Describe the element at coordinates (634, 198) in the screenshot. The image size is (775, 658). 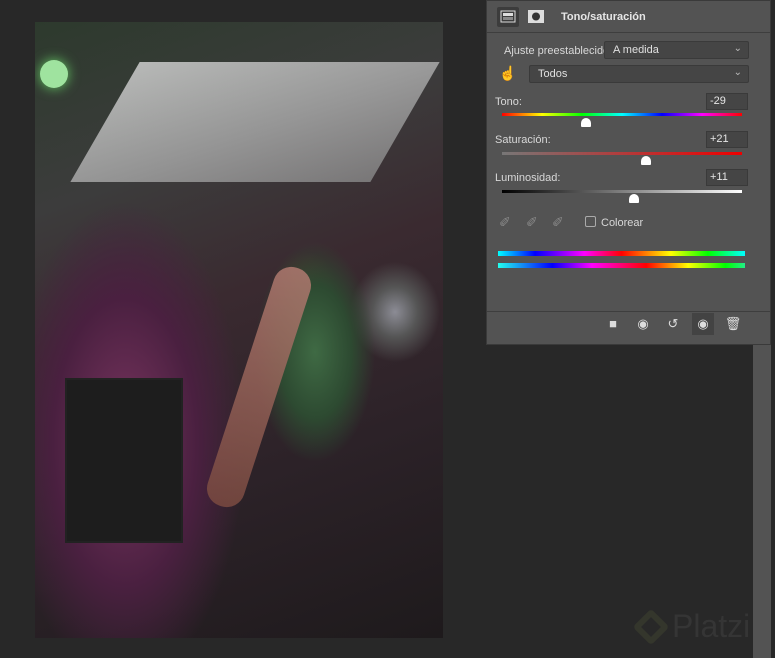
I see `lightness-slider-thumb` at that location.